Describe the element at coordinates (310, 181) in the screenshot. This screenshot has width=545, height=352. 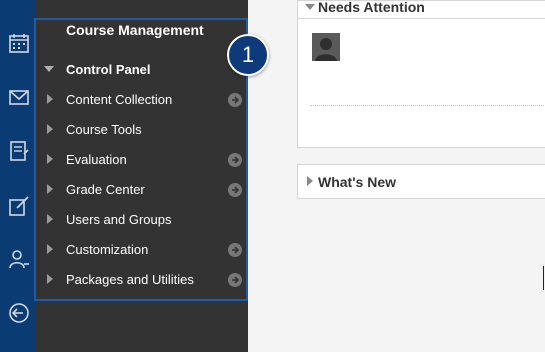
I see `caret-right-icon` at that location.